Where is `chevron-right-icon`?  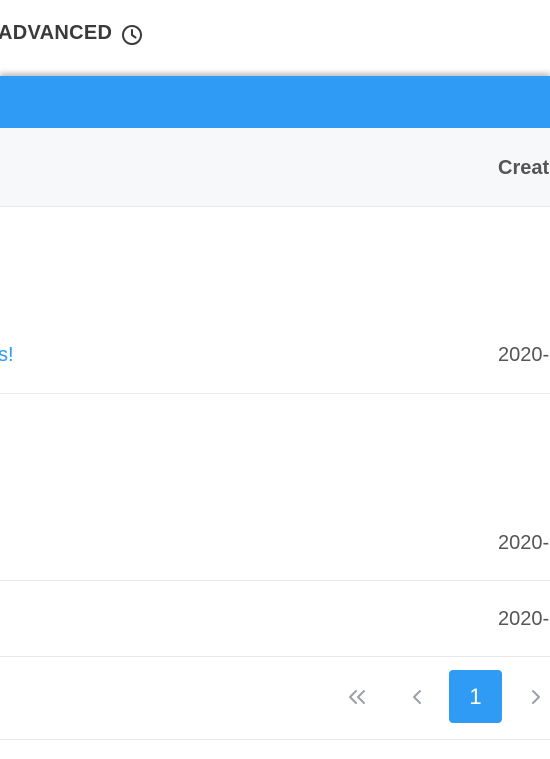 chevron-right-icon is located at coordinates (536, 697).